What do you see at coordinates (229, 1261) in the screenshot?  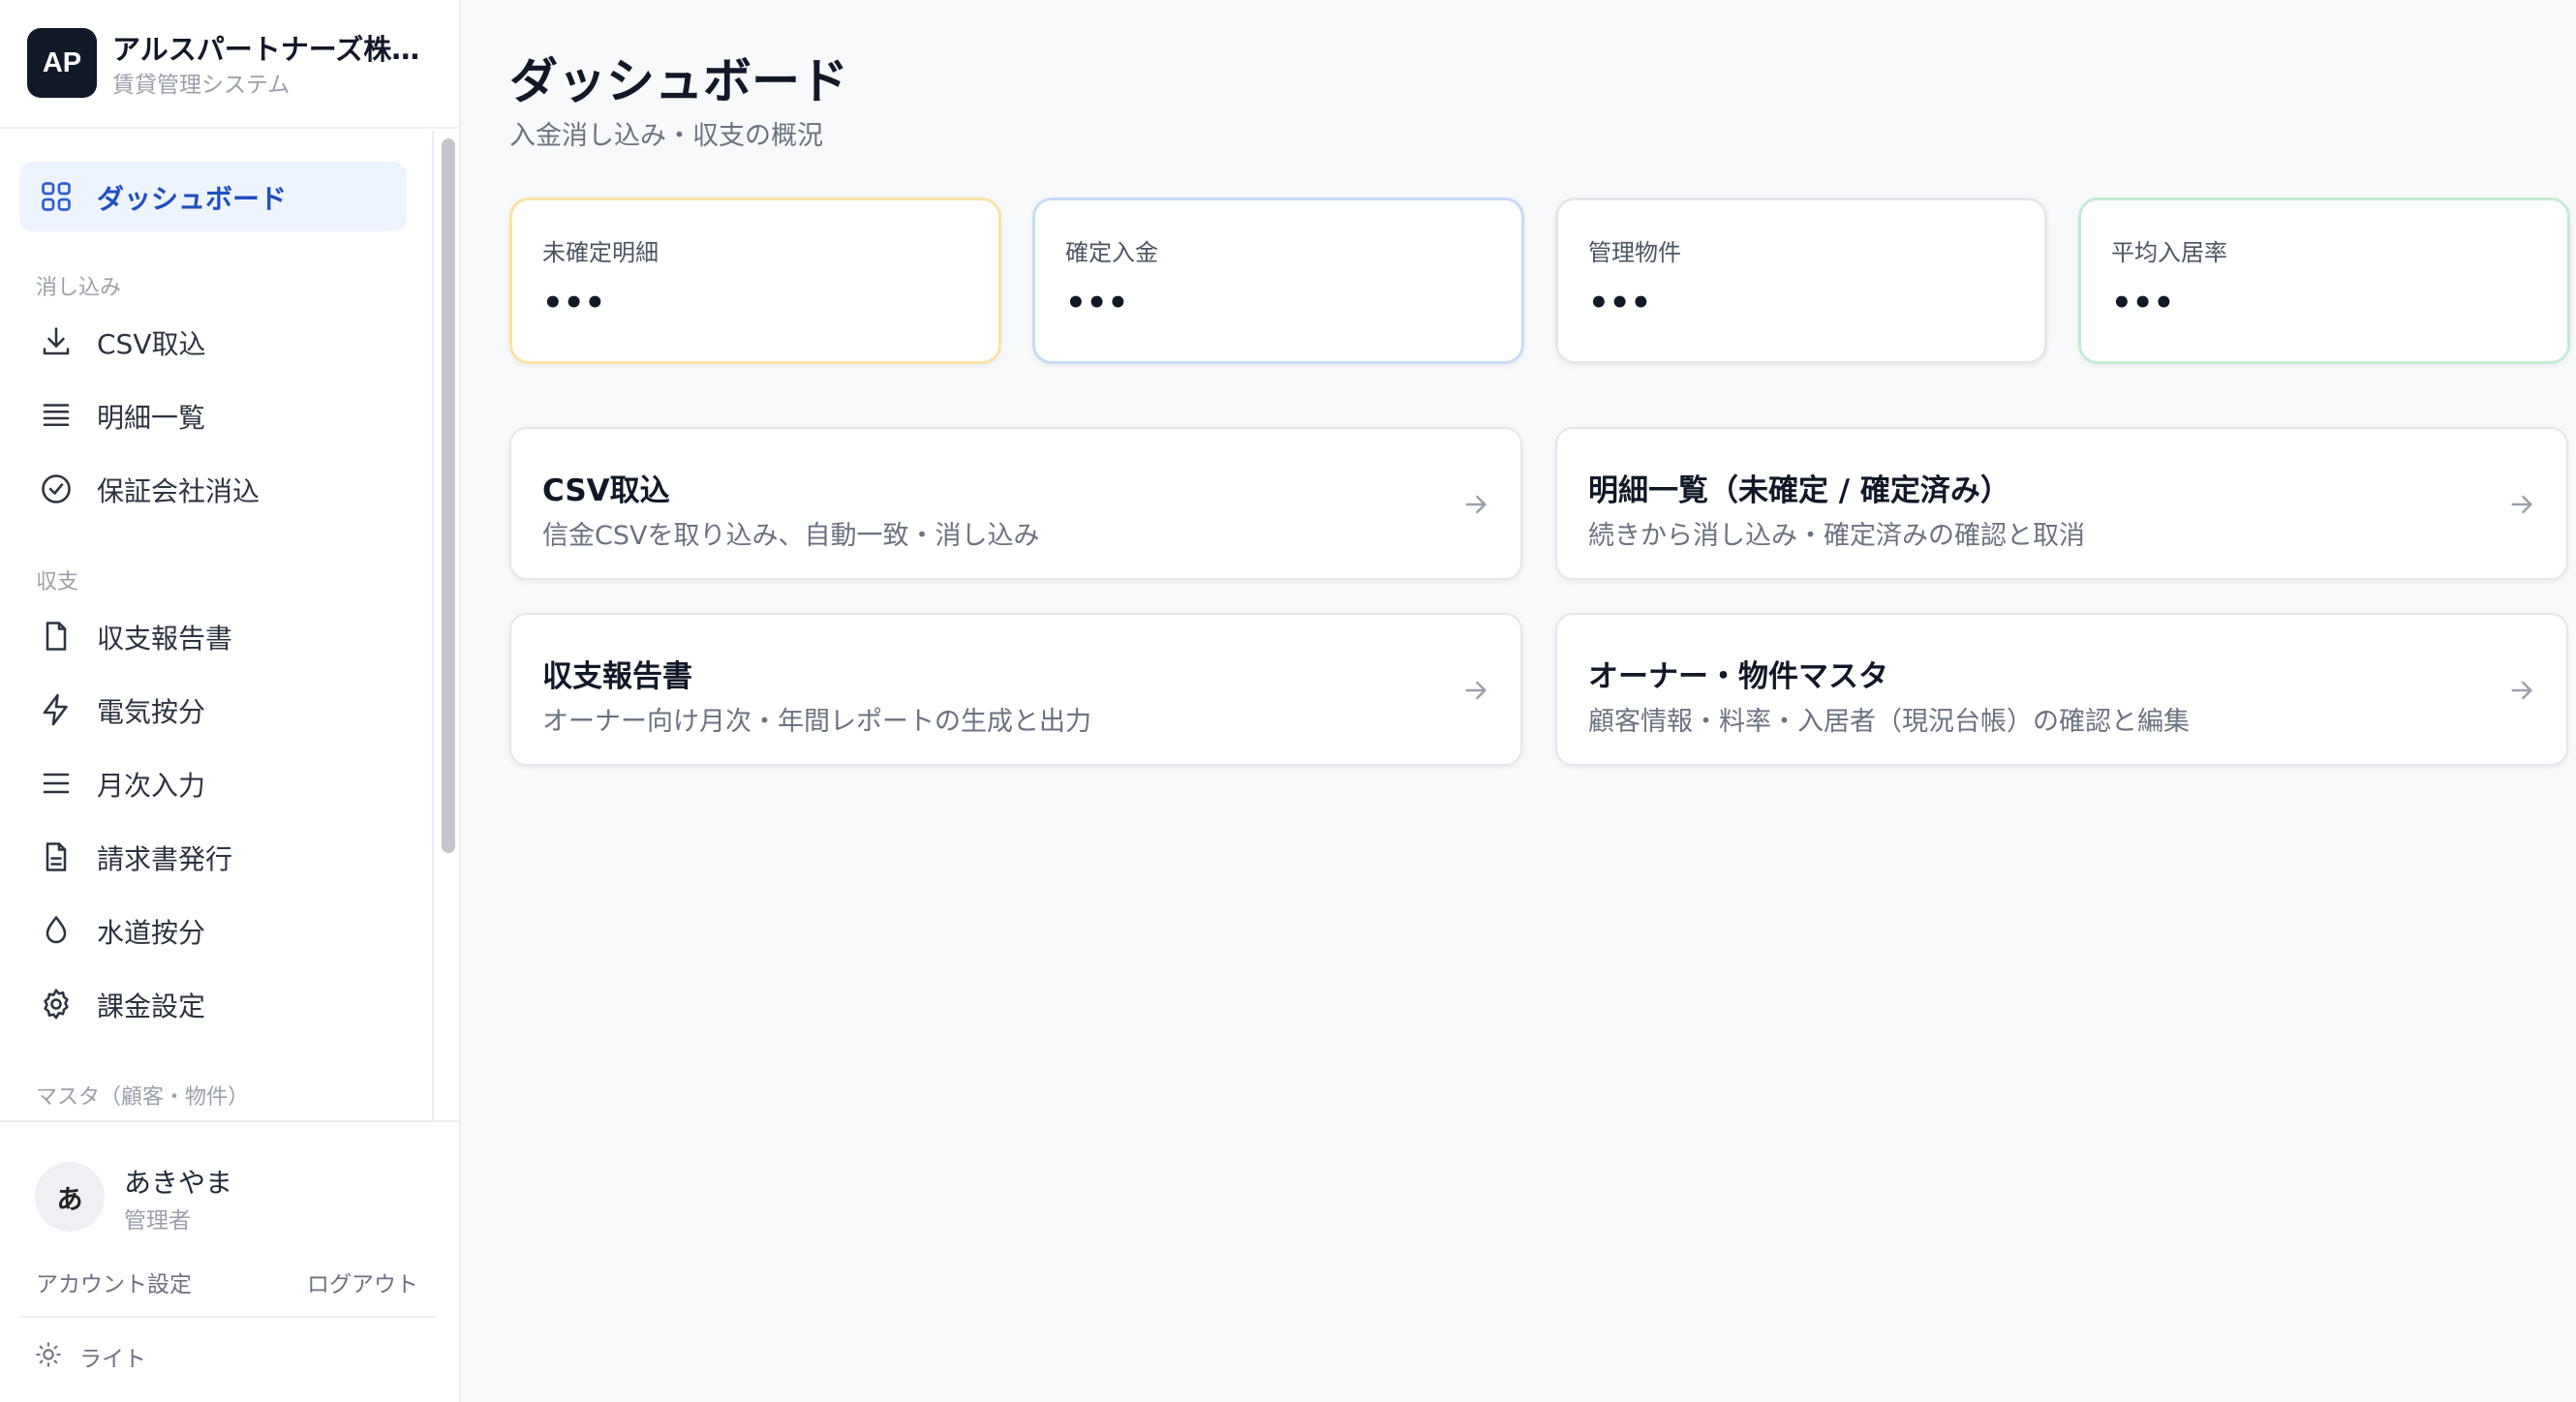 I see `user-panel: あ あきやま 管理者 アカウント設定 ログアウト ライト` at bounding box center [229, 1261].